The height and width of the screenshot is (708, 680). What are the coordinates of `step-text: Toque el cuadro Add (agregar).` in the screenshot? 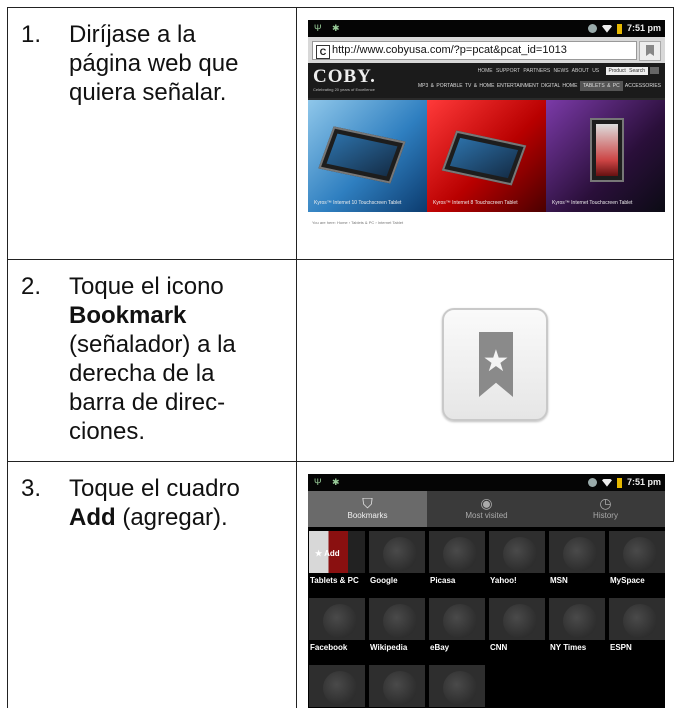 It's located at (154, 503).